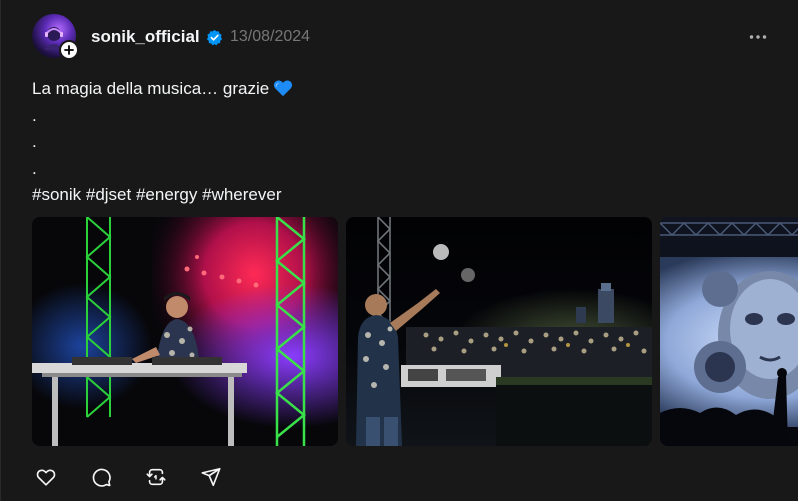 This screenshot has height=501, width=798. Describe the element at coordinates (270, 37) in the screenshot. I see `post-date: 13/08/2024` at that location.